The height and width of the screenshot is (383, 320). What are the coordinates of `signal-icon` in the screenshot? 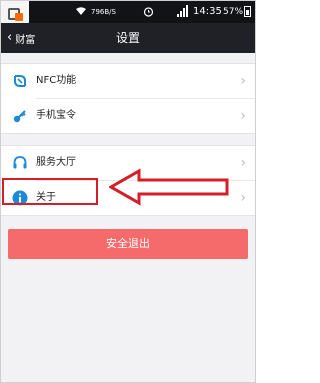 It's located at (182, 11).